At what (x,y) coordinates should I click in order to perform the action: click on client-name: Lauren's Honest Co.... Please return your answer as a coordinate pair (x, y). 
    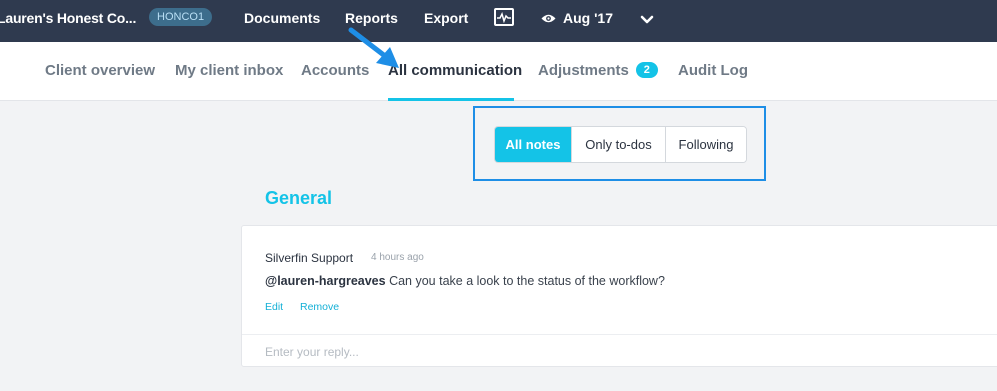
    Looking at the image, I should click on (68, 18).